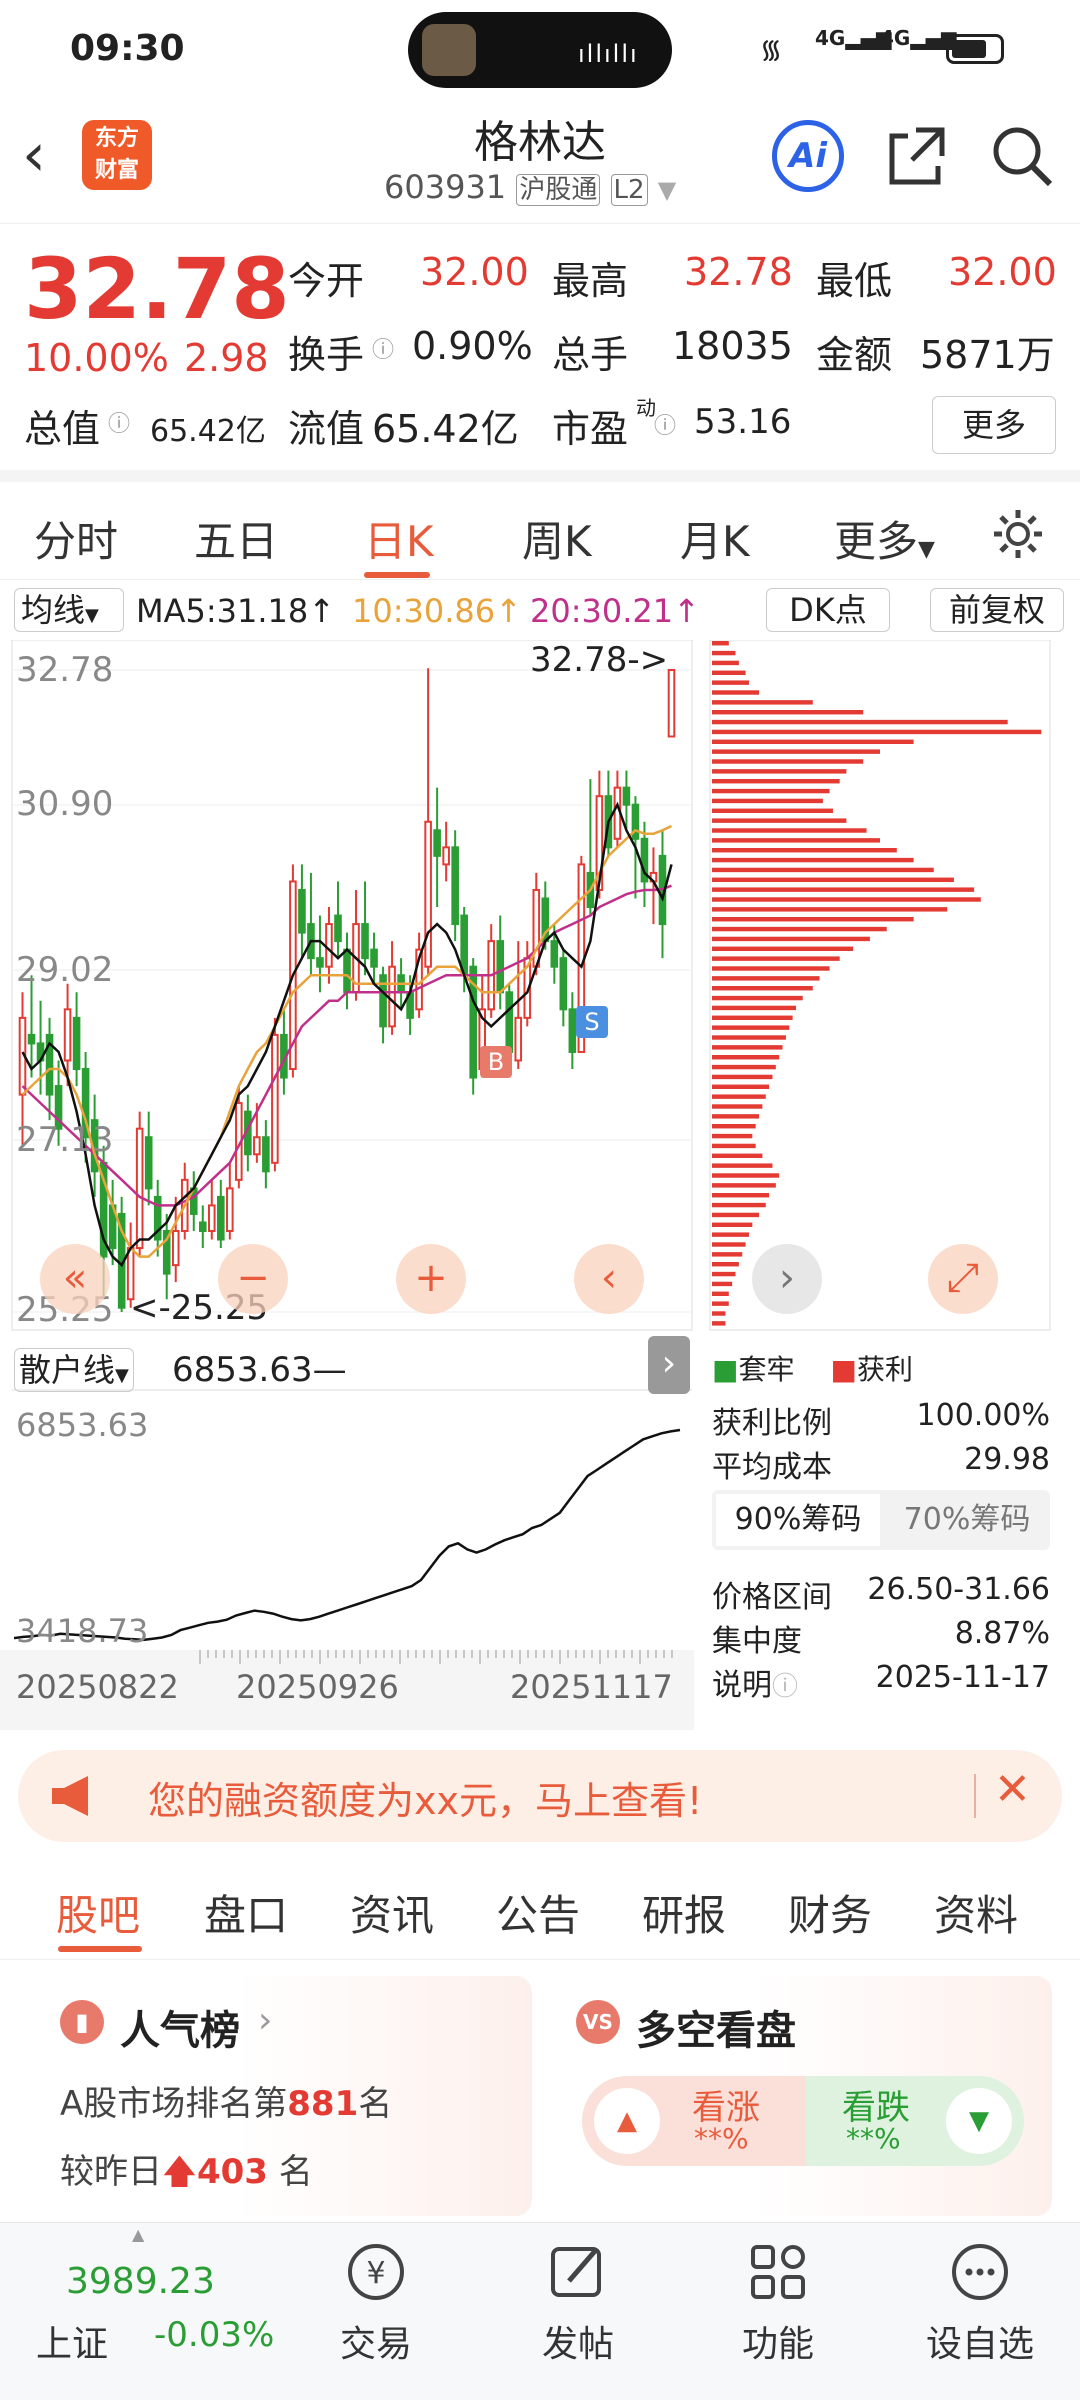  Describe the element at coordinates (1018, 534) in the screenshot. I see `gear-icon` at that location.